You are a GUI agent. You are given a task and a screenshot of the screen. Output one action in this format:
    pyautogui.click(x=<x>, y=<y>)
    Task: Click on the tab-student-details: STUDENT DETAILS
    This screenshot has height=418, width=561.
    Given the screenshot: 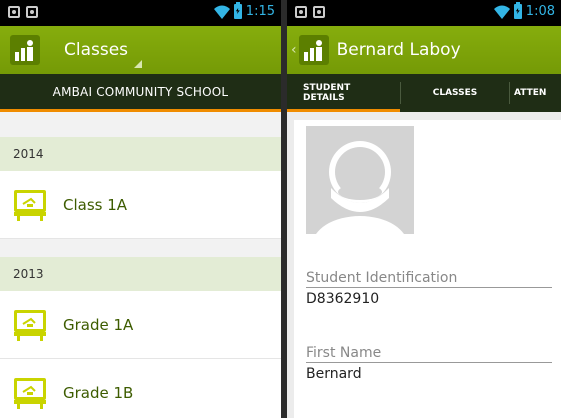 What is the action you would take?
    pyautogui.click(x=343, y=93)
    